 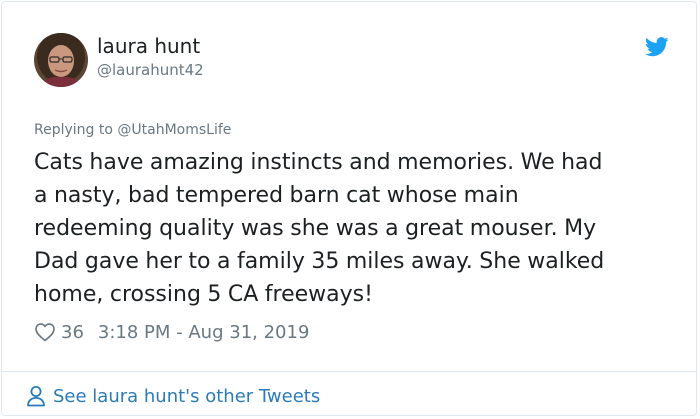 I want to click on see-other-tweets-link: See laura hunt's other Tweets, so click(x=173, y=396).